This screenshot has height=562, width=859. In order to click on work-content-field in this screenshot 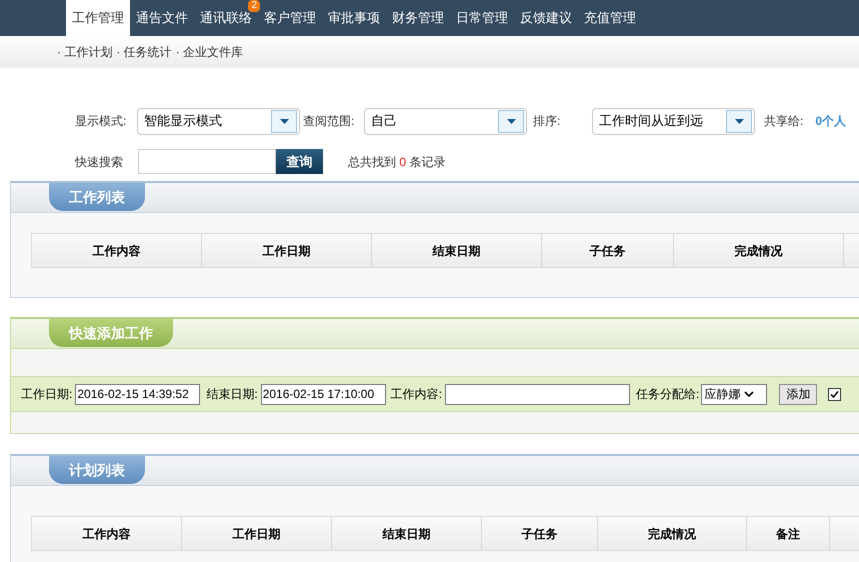, I will do `click(537, 394)`.